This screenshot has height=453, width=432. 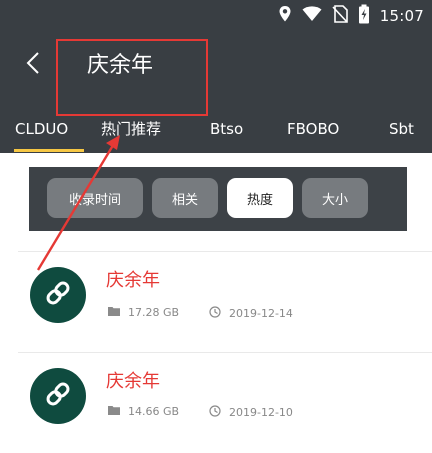 What do you see at coordinates (260, 198) in the screenshot?
I see `filter-chip-popularity: 热度` at bounding box center [260, 198].